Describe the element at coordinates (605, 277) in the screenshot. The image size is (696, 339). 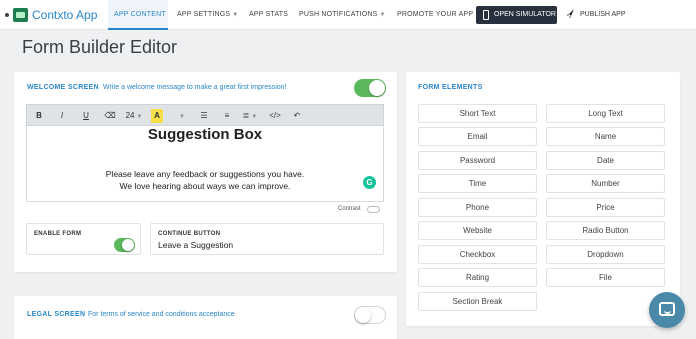
I see `element-file: File` at that location.